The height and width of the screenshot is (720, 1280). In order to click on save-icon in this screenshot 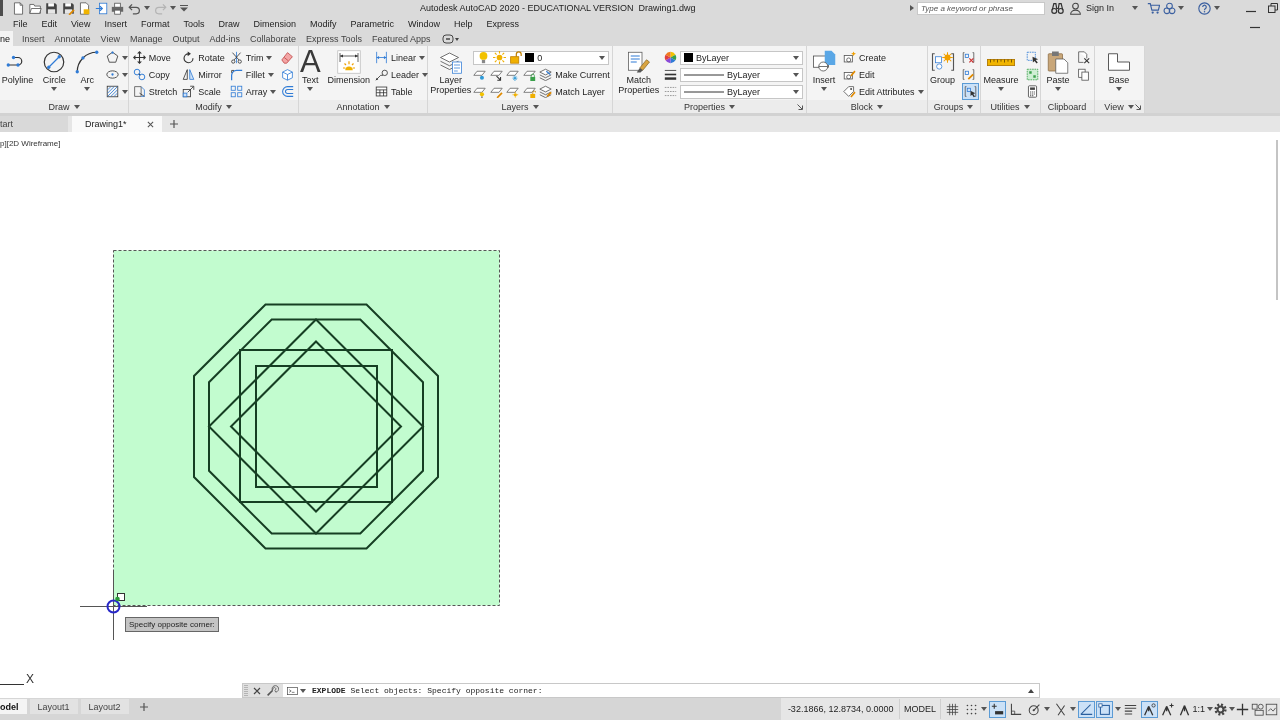, I will do `click(51, 8)`.